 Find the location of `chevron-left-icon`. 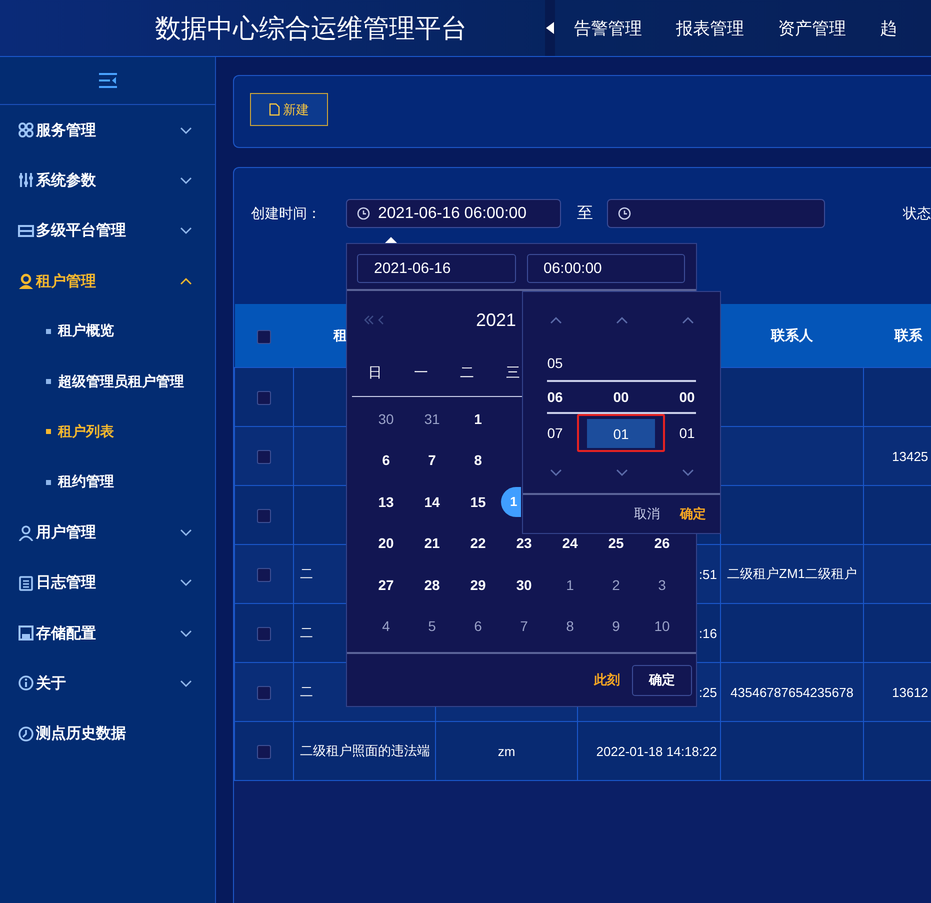

chevron-left-icon is located at coordinates (381, 320).